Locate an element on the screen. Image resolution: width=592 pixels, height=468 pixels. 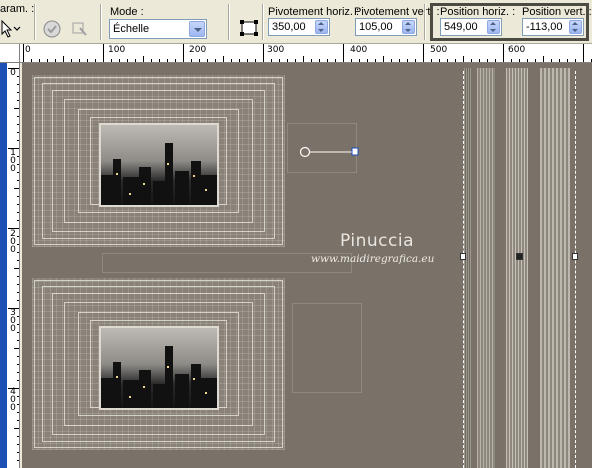
mode-select: Échelle is located at coordinates (158, 29).